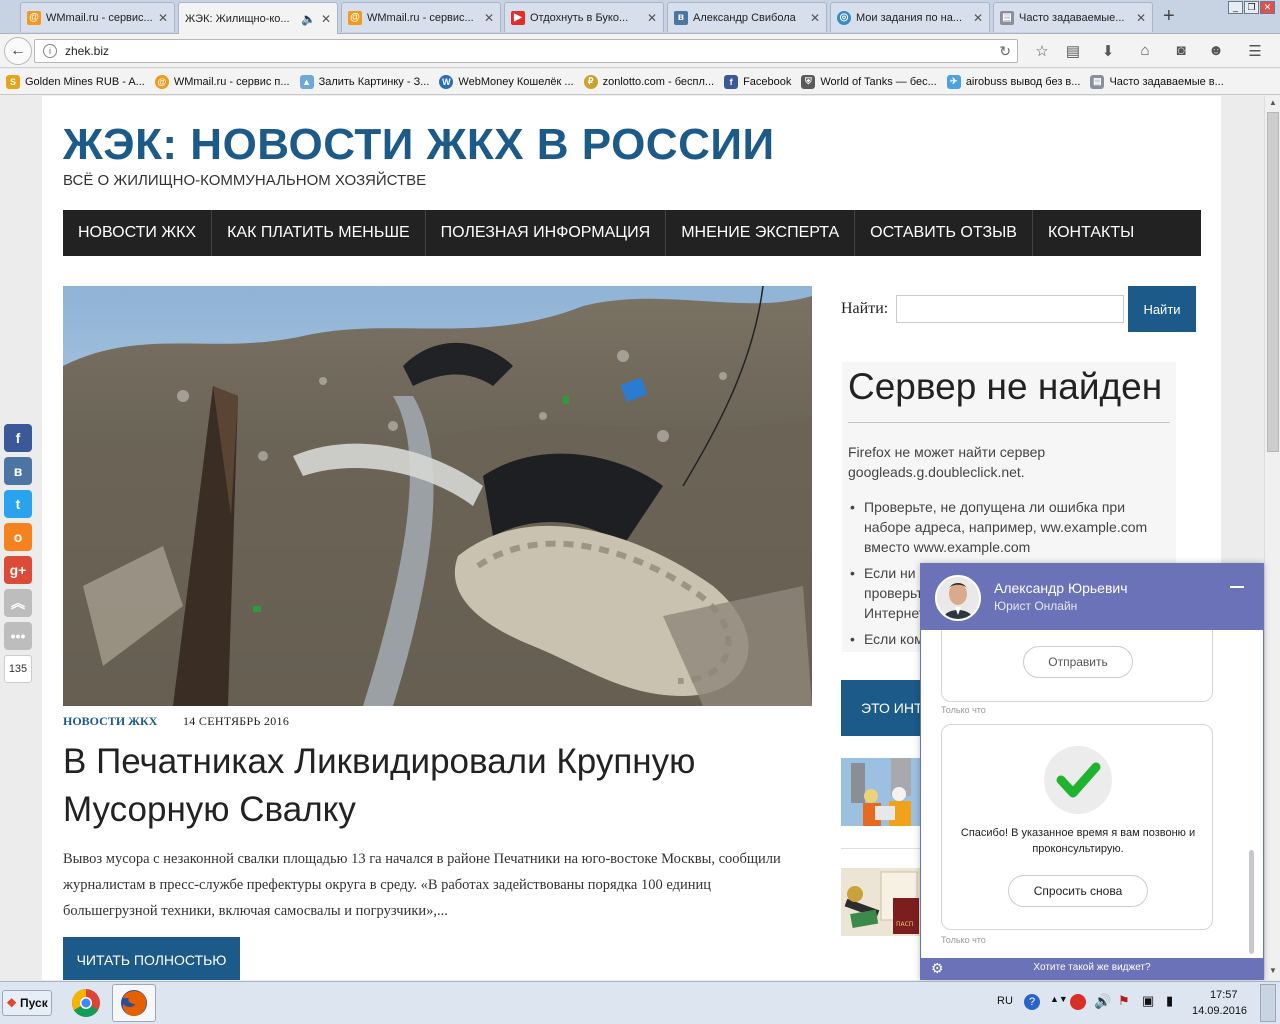 The image size is (1280, 1024). What do you see at coordinates (421, 17) in the screenshot?
I see `tab-wmmail-2: @ WMmail.ru - сервис... ✕` at bounding box center [421, 17].